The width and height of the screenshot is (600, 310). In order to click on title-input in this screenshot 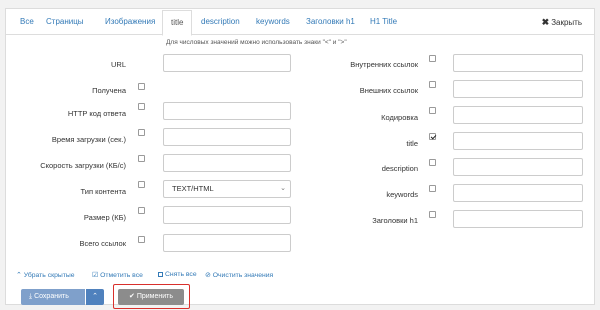, I will do `click(518, 141)`.